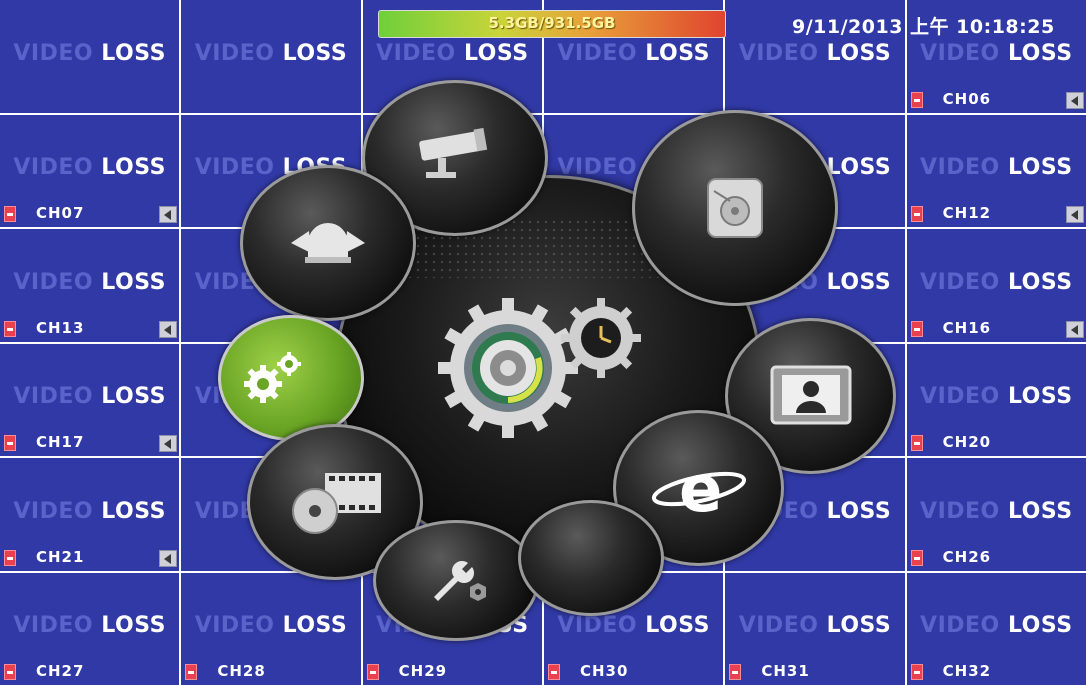  I want to click on camera-cell: VIDEO LOSS CH28, so click(271, 628).